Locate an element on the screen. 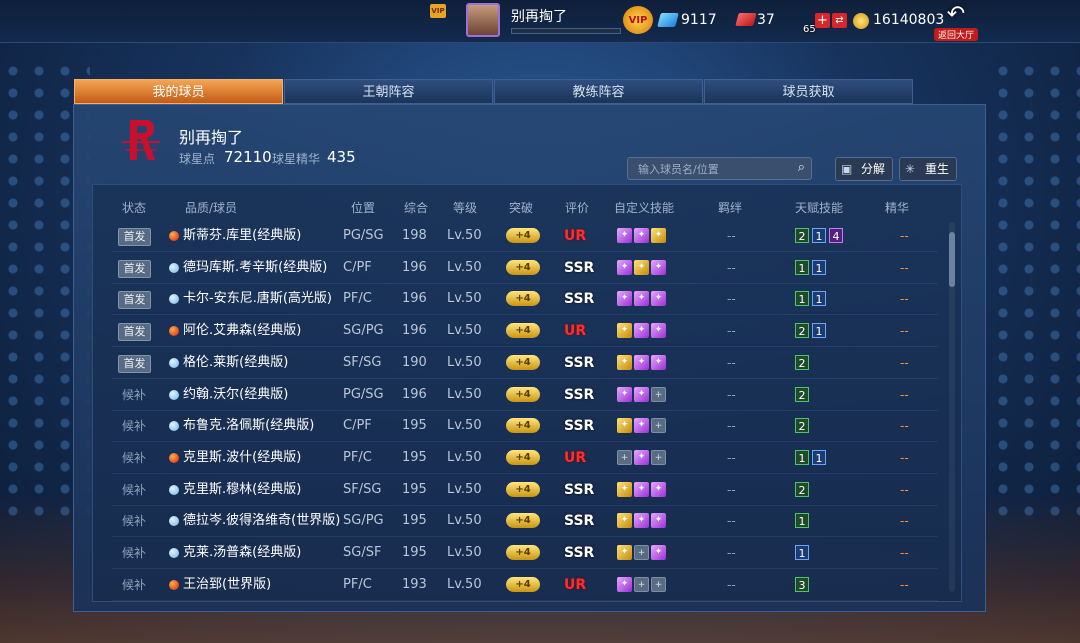 The height and width of the screenshot is (643, 1080). table-row: 首发 格伦.莱斯(经典版) SF/SG 190 Lv.50 +4 SSR ✦ ✦ ✦ -- 2 -- is located at coordinates (525, 363).